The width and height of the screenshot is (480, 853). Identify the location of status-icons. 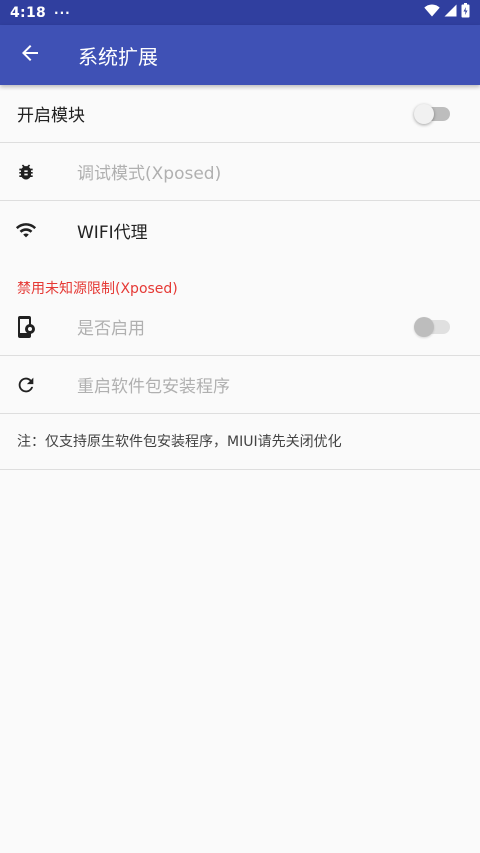
(447, 12).